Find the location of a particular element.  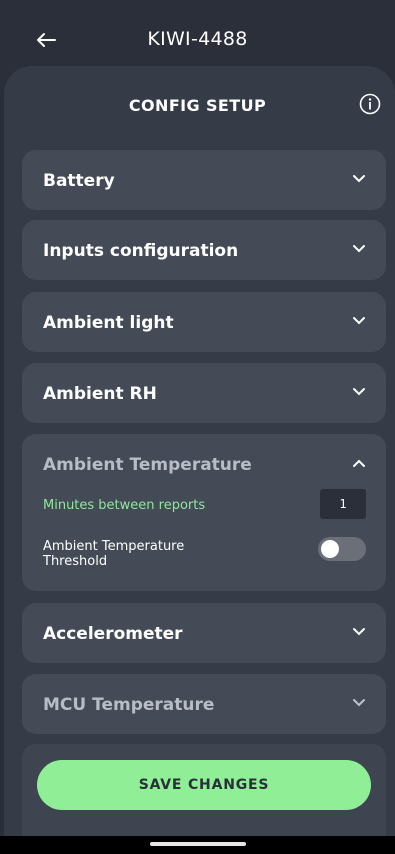

minutes-value: 1 is located at coordinates (343, 504).